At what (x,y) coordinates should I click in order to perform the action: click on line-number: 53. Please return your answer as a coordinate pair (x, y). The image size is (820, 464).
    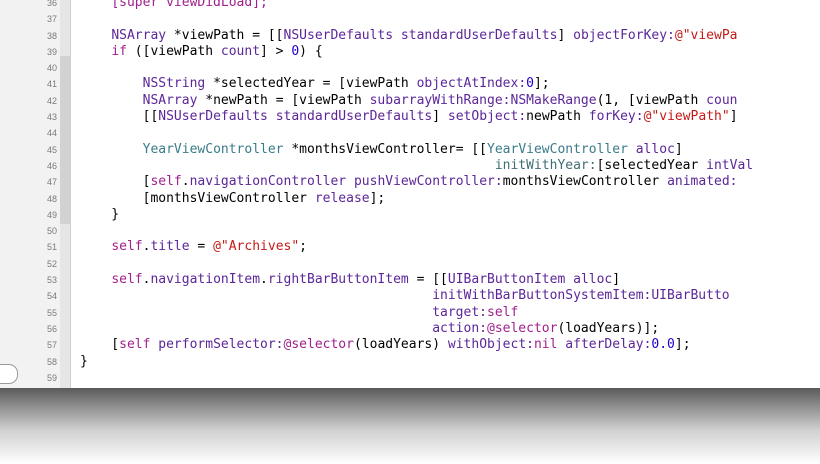
    Looking at the image, I should click on (51, 280).